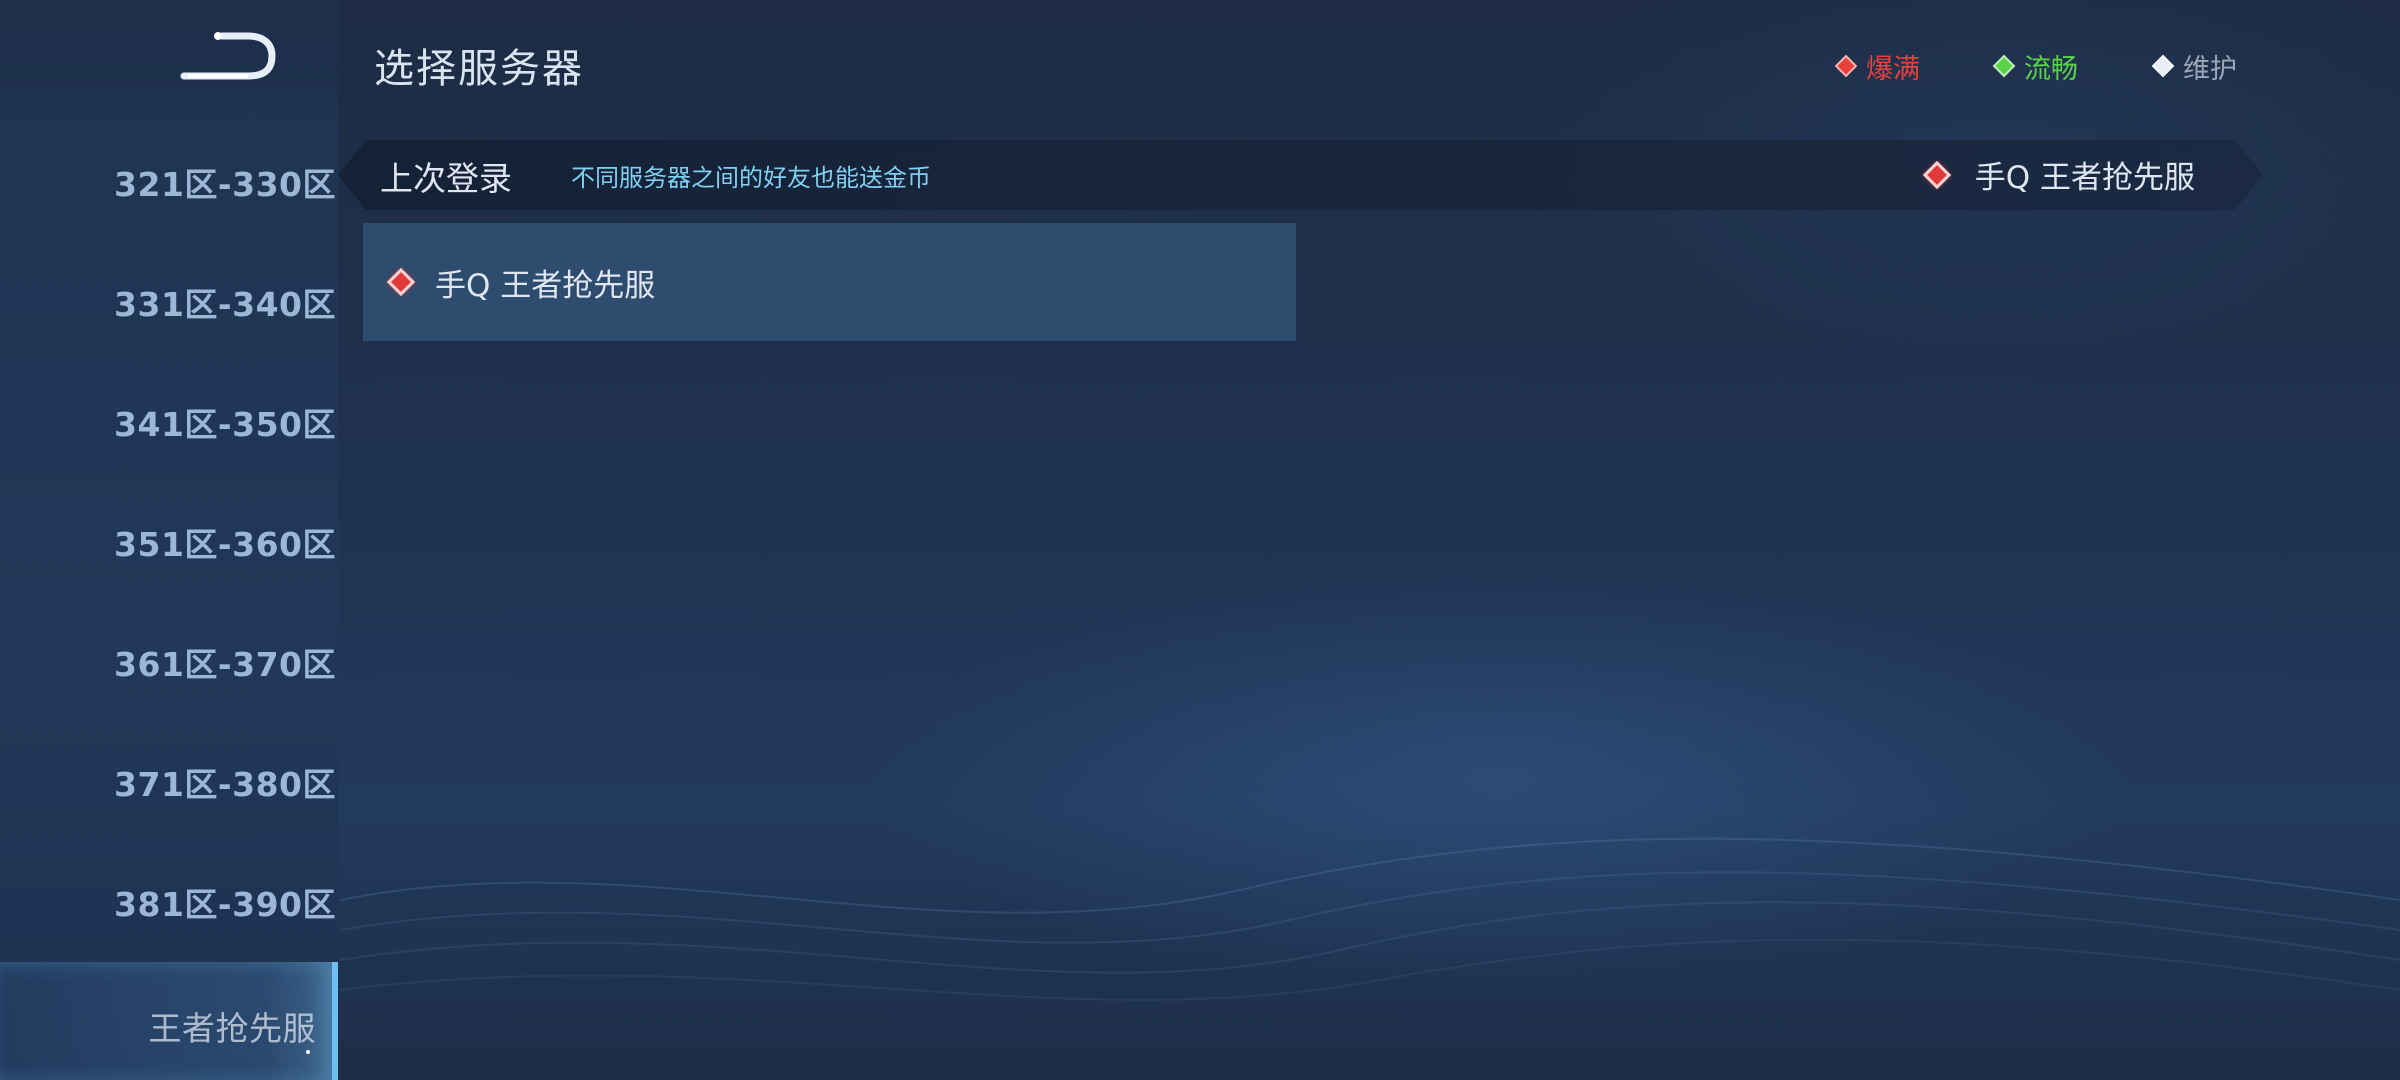 This screenshot has width=2400, height=1080. What do you see at coordinates (225, 902) in the screenshot?
I see `sidebar-item-381-390: 381区-390区` at bounding box center [225, 902].